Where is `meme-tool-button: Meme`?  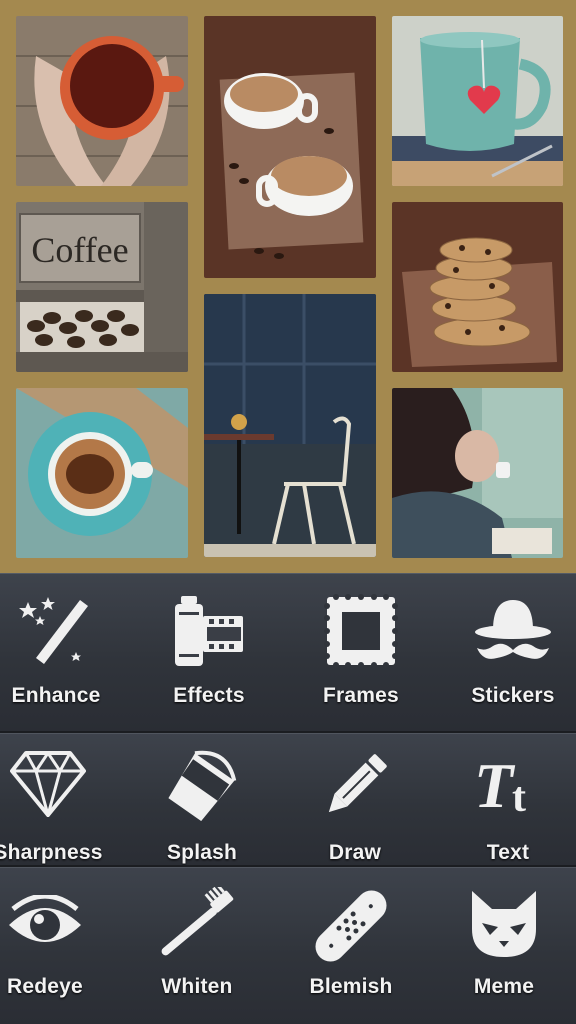 meme-tool-button: Meme is located at coordinates (502, 945).